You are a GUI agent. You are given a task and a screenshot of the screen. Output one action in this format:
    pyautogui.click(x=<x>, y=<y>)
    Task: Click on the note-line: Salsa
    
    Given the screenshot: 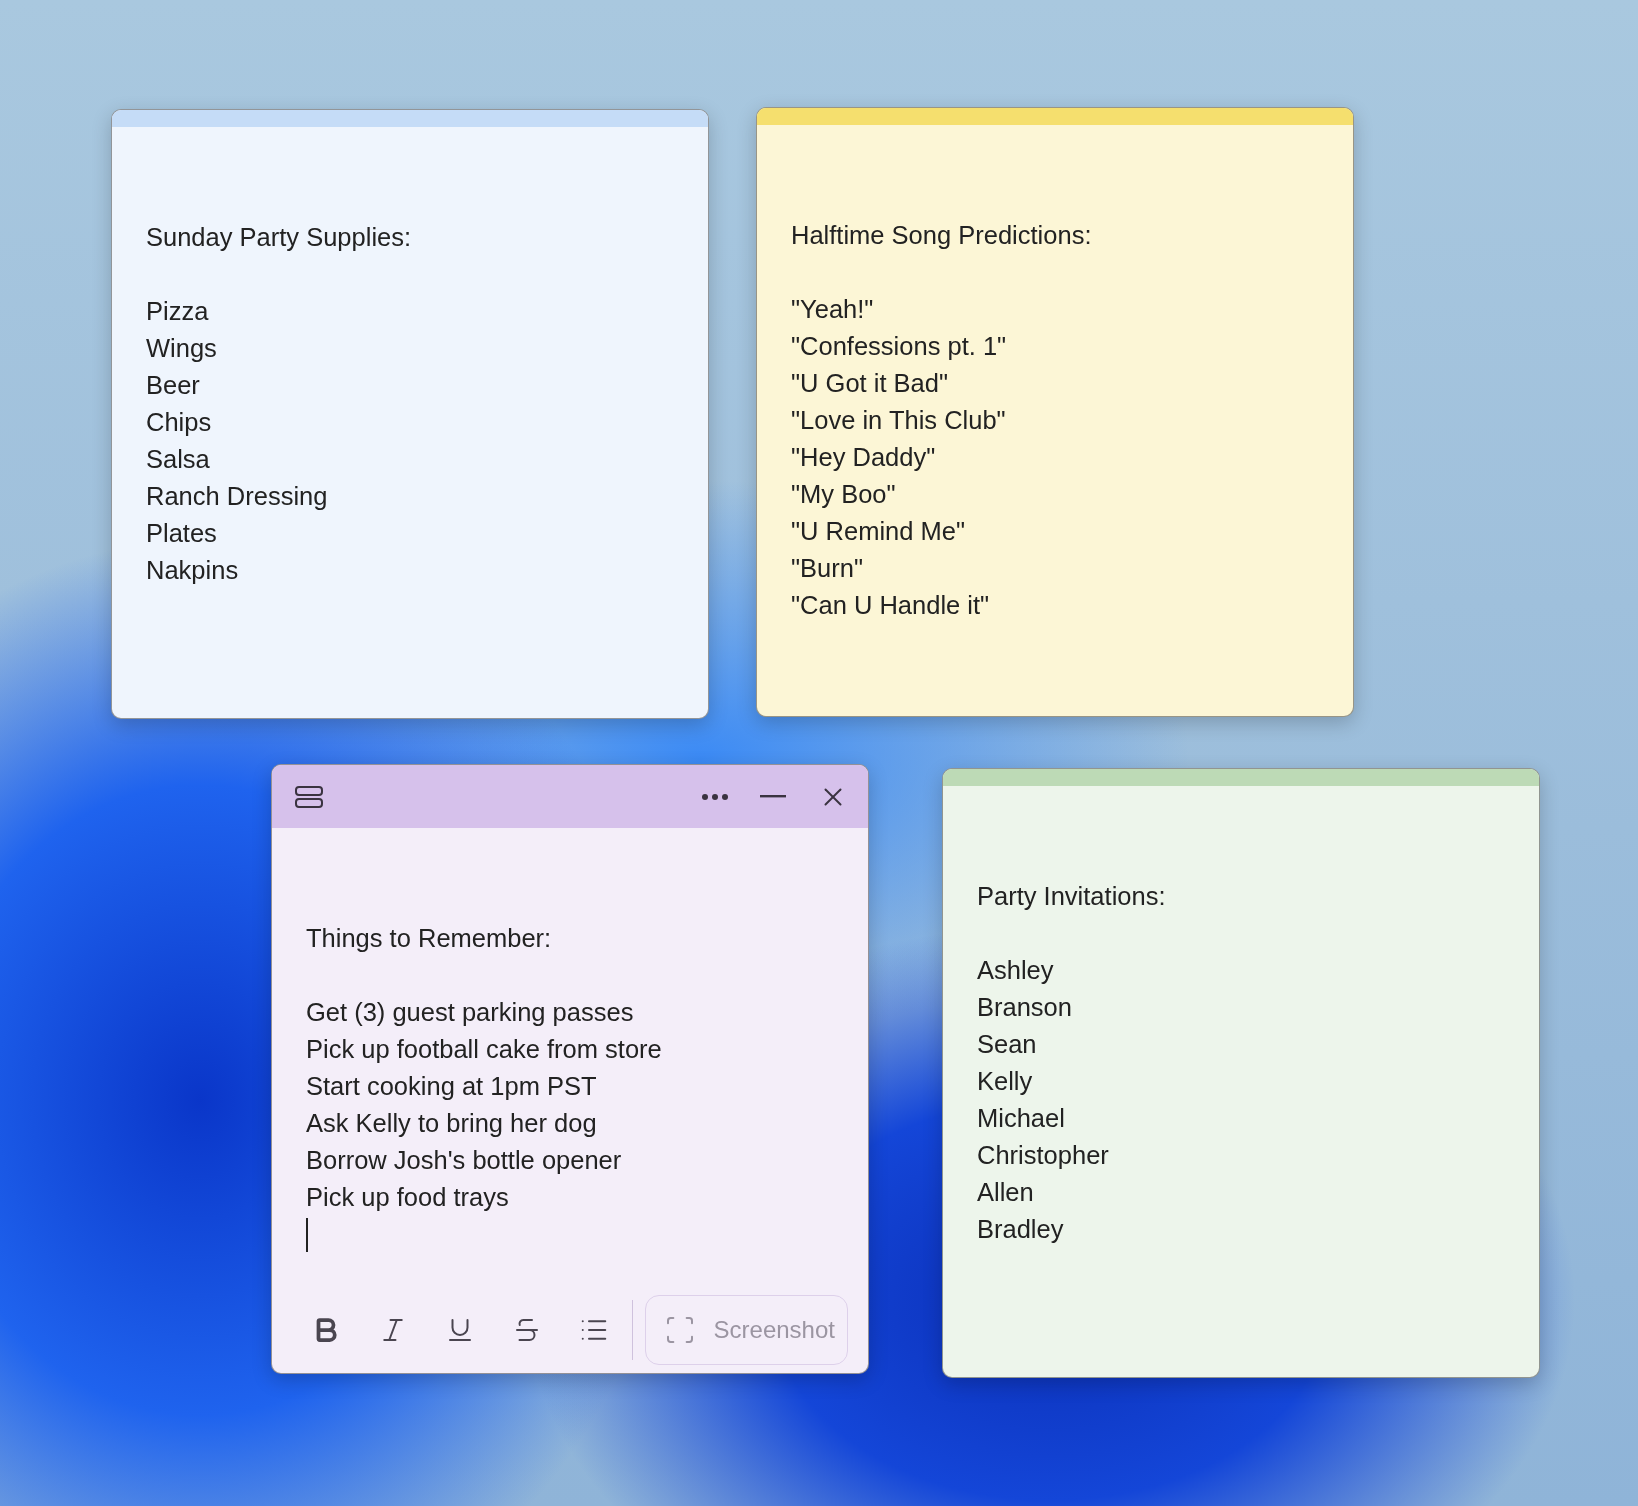 What is the action you would take?
    pyautogui.click(x=178, y=459)
    